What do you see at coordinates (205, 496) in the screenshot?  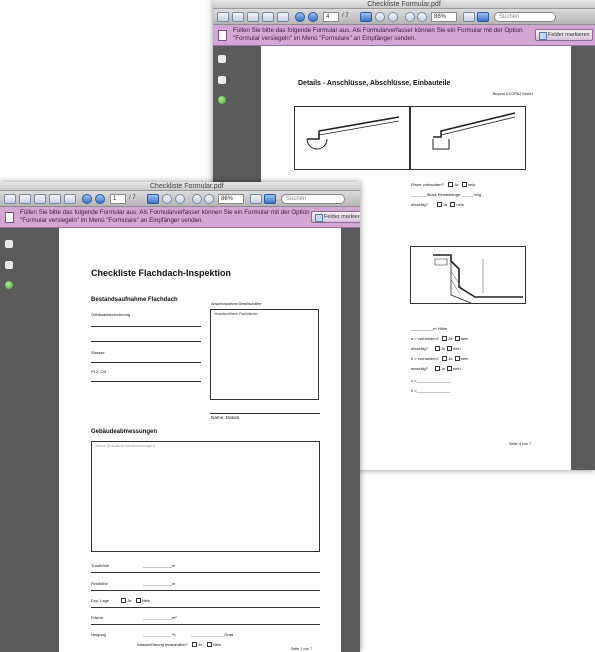 I see `dimensions-sketch-box: Skizze (Draufsicht mit Abmessungen)` at bounding box center [205, 496].